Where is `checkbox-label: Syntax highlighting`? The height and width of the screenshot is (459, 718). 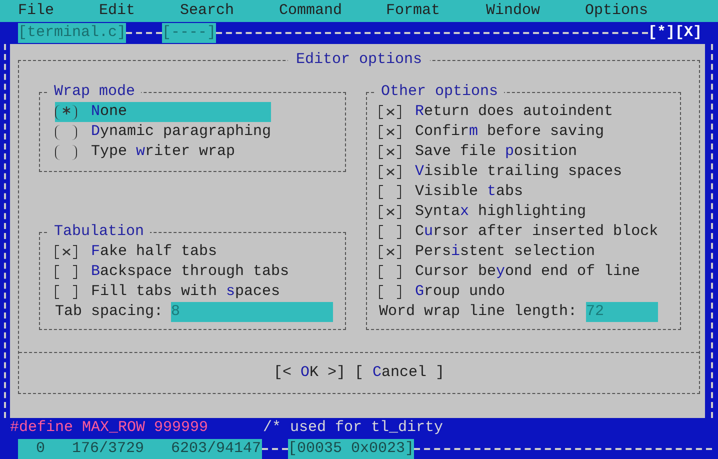 checkbox-label: Syntax highlighting is located at coordinates (500, 212).